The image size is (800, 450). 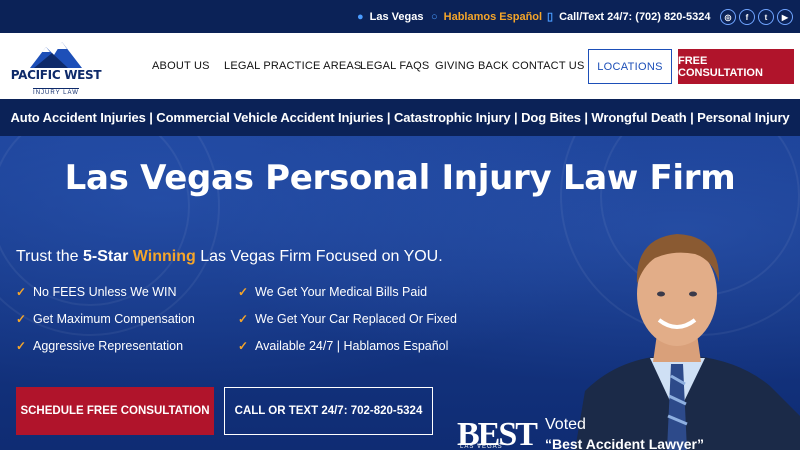 I want to click on feature-item: ✓ Available 24/7 | Hablamos Español, so click(x=352, y=345).